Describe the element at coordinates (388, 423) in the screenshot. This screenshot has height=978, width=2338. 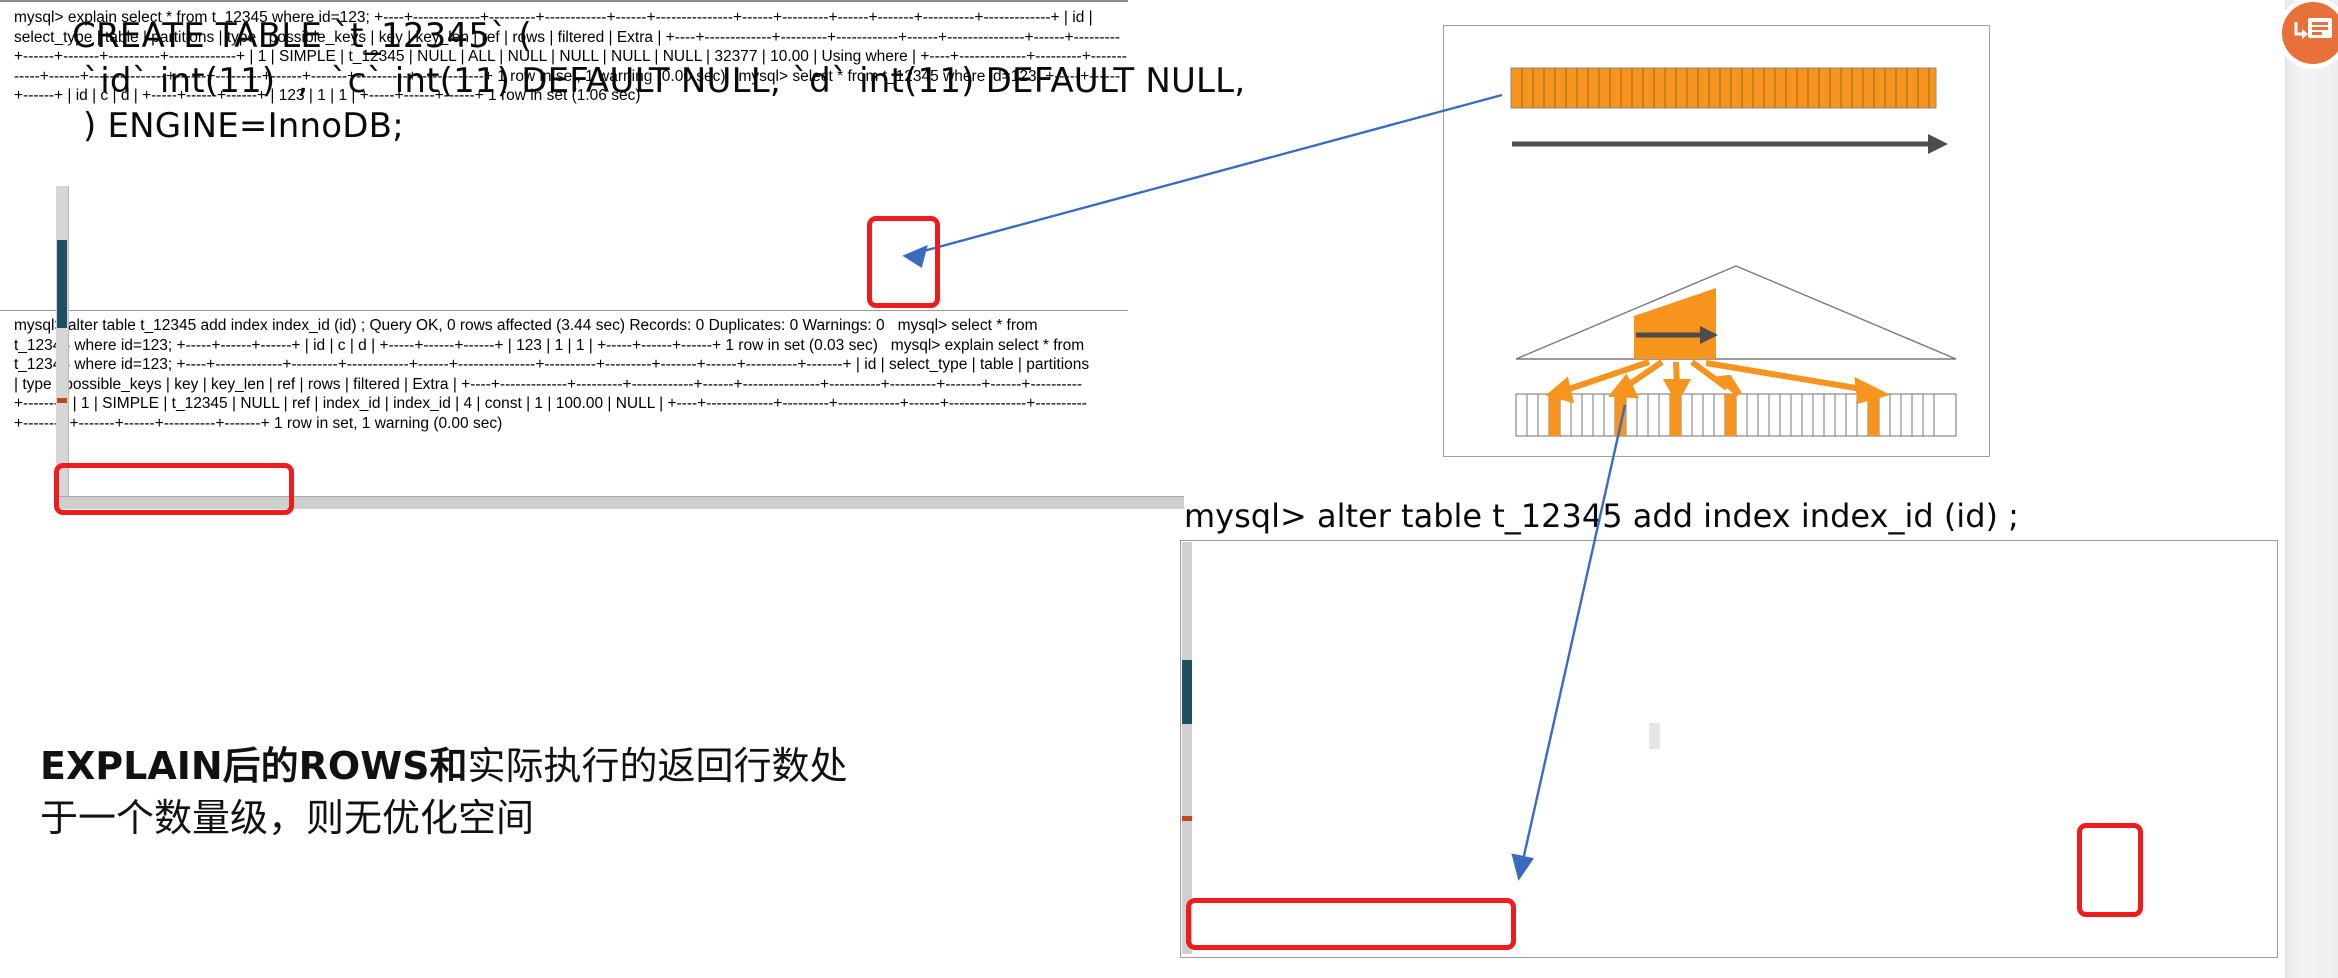
I see `term-line-elapsed: 1 row in set, 1 warning (0.00 sec)` at that location.